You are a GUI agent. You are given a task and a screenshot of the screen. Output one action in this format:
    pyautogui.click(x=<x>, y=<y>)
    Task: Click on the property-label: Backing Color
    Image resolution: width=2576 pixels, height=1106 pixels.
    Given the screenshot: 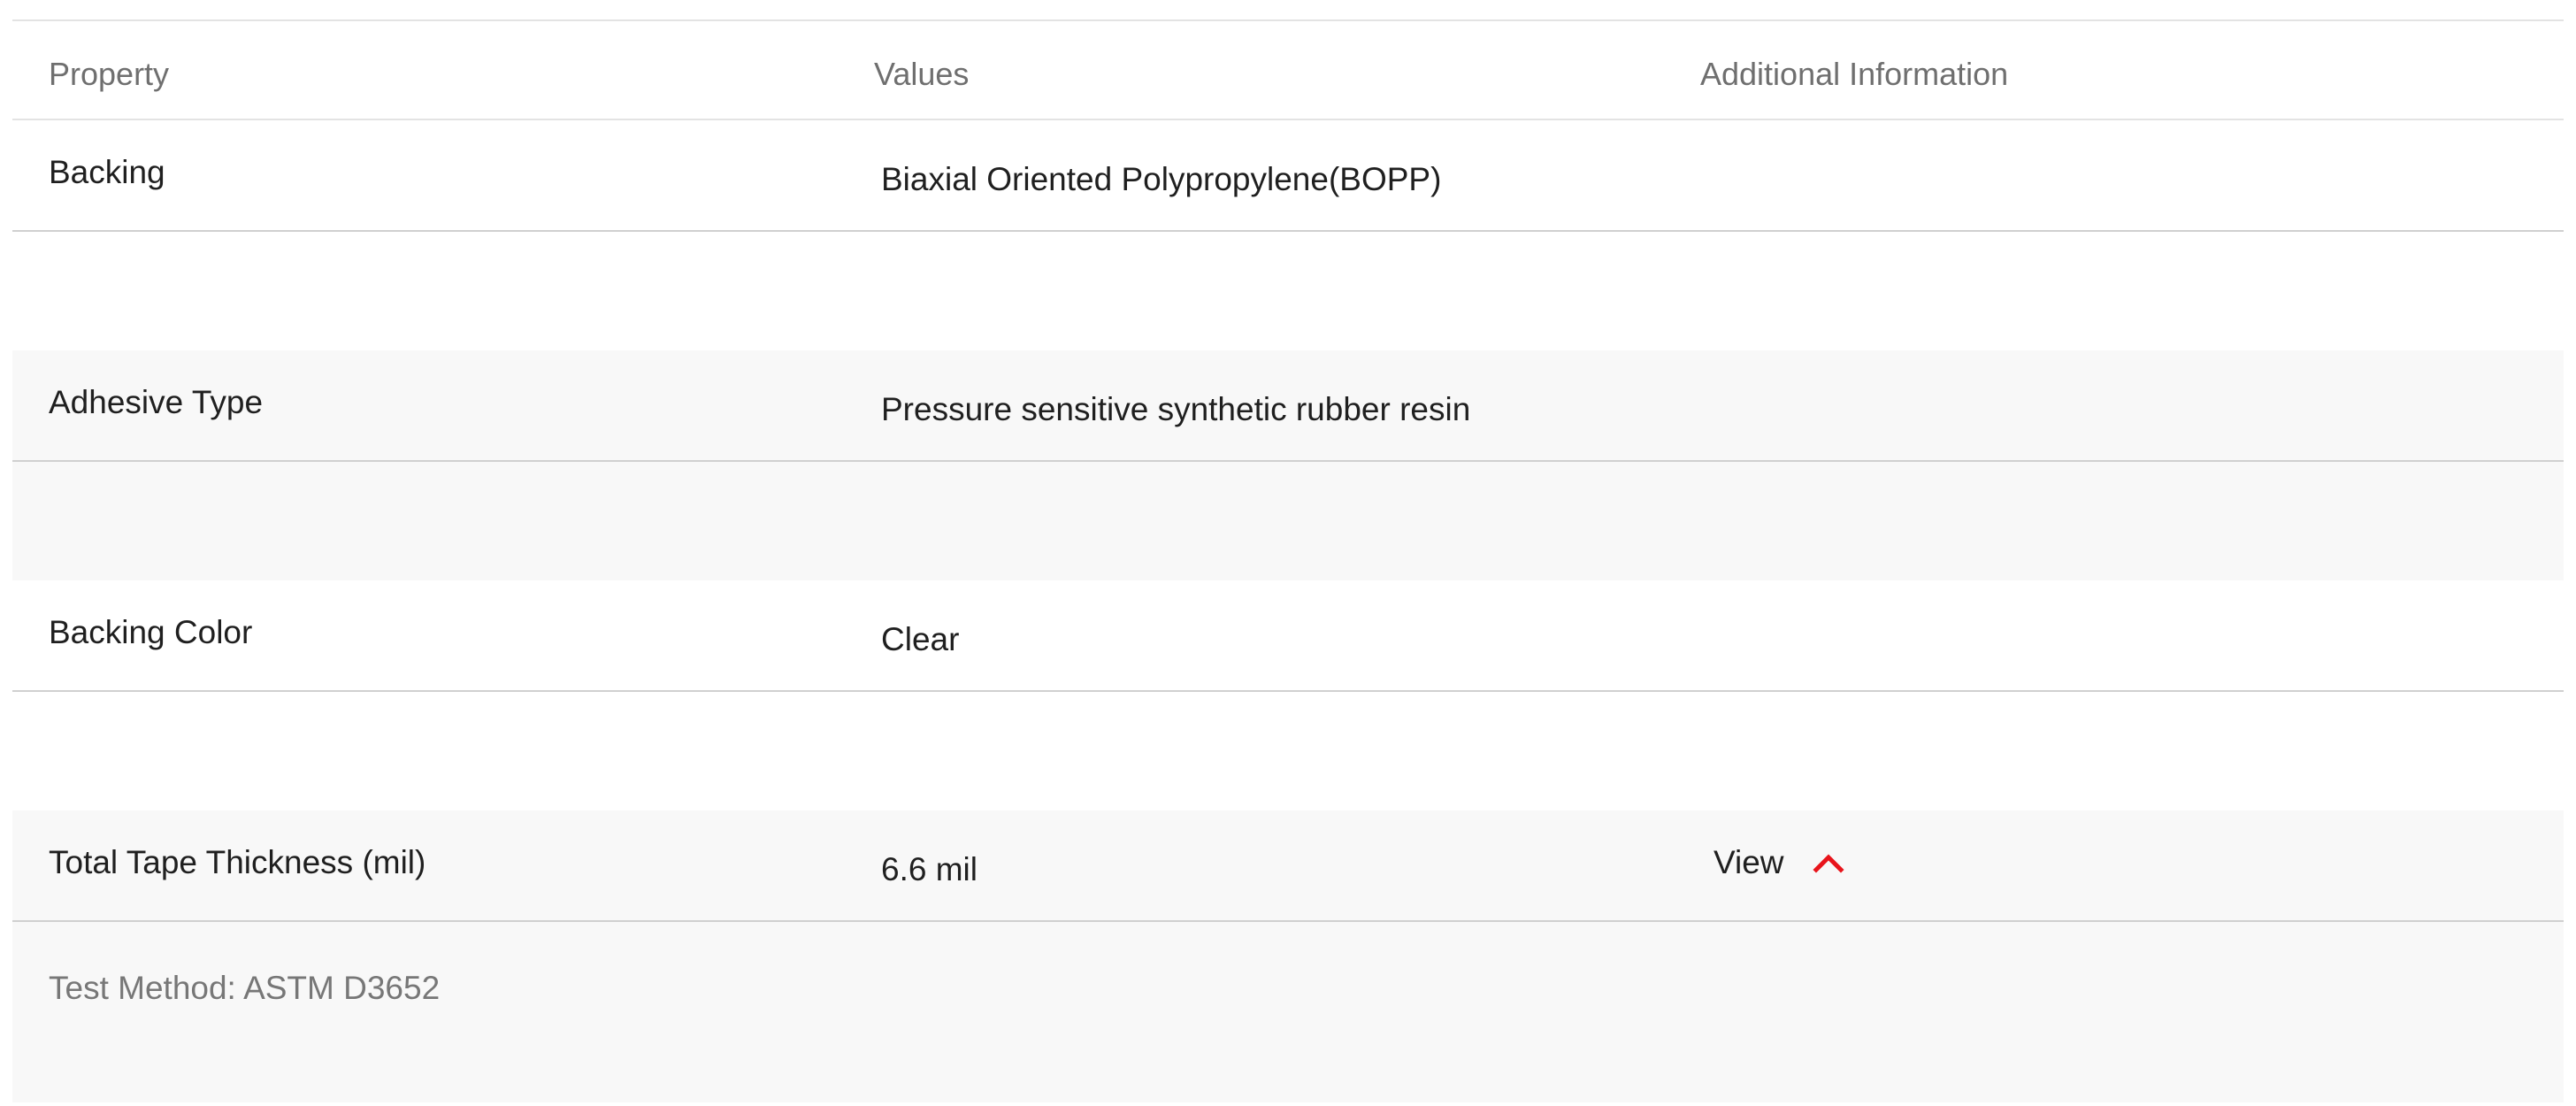 What is the action you would take?
    pyautogui.click(x=151, y=632)
    